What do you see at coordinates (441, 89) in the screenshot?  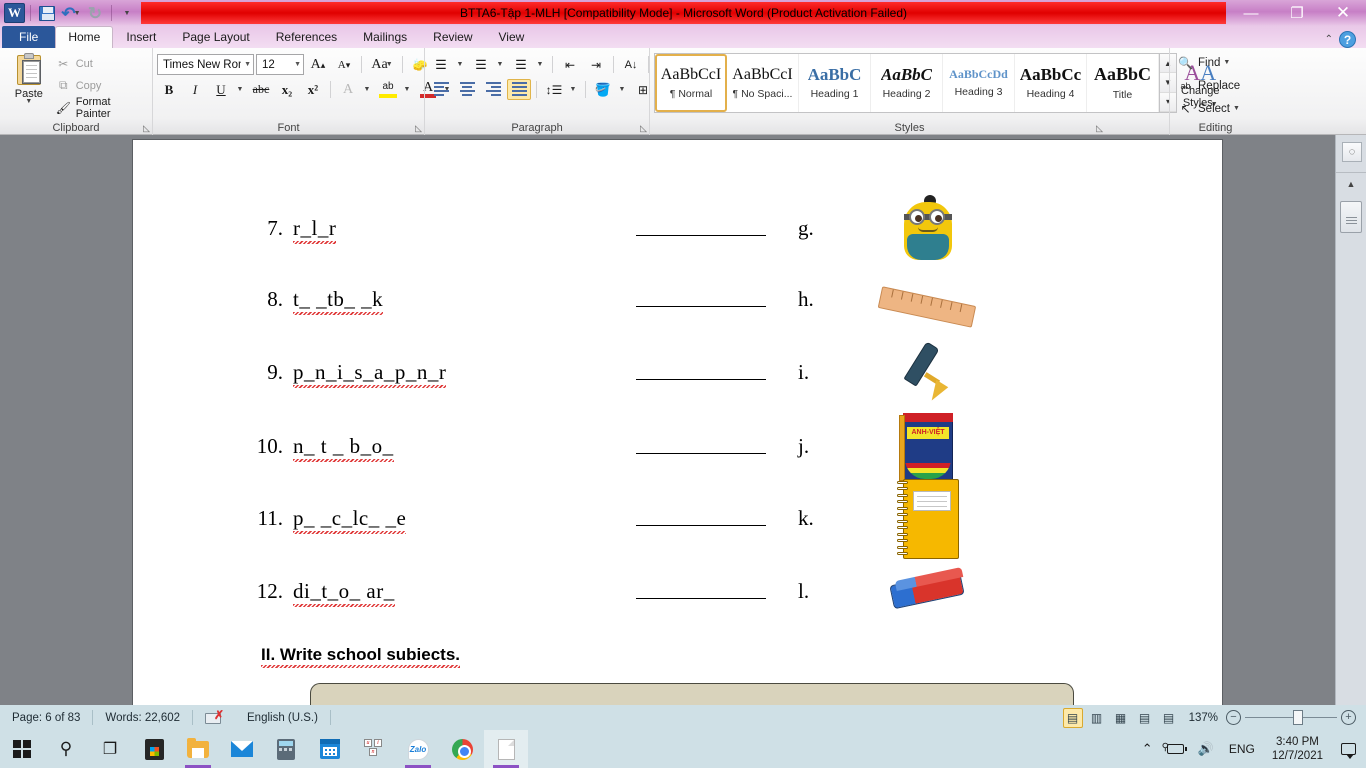 I see `align-left-button` at bounding box center [441, 89].